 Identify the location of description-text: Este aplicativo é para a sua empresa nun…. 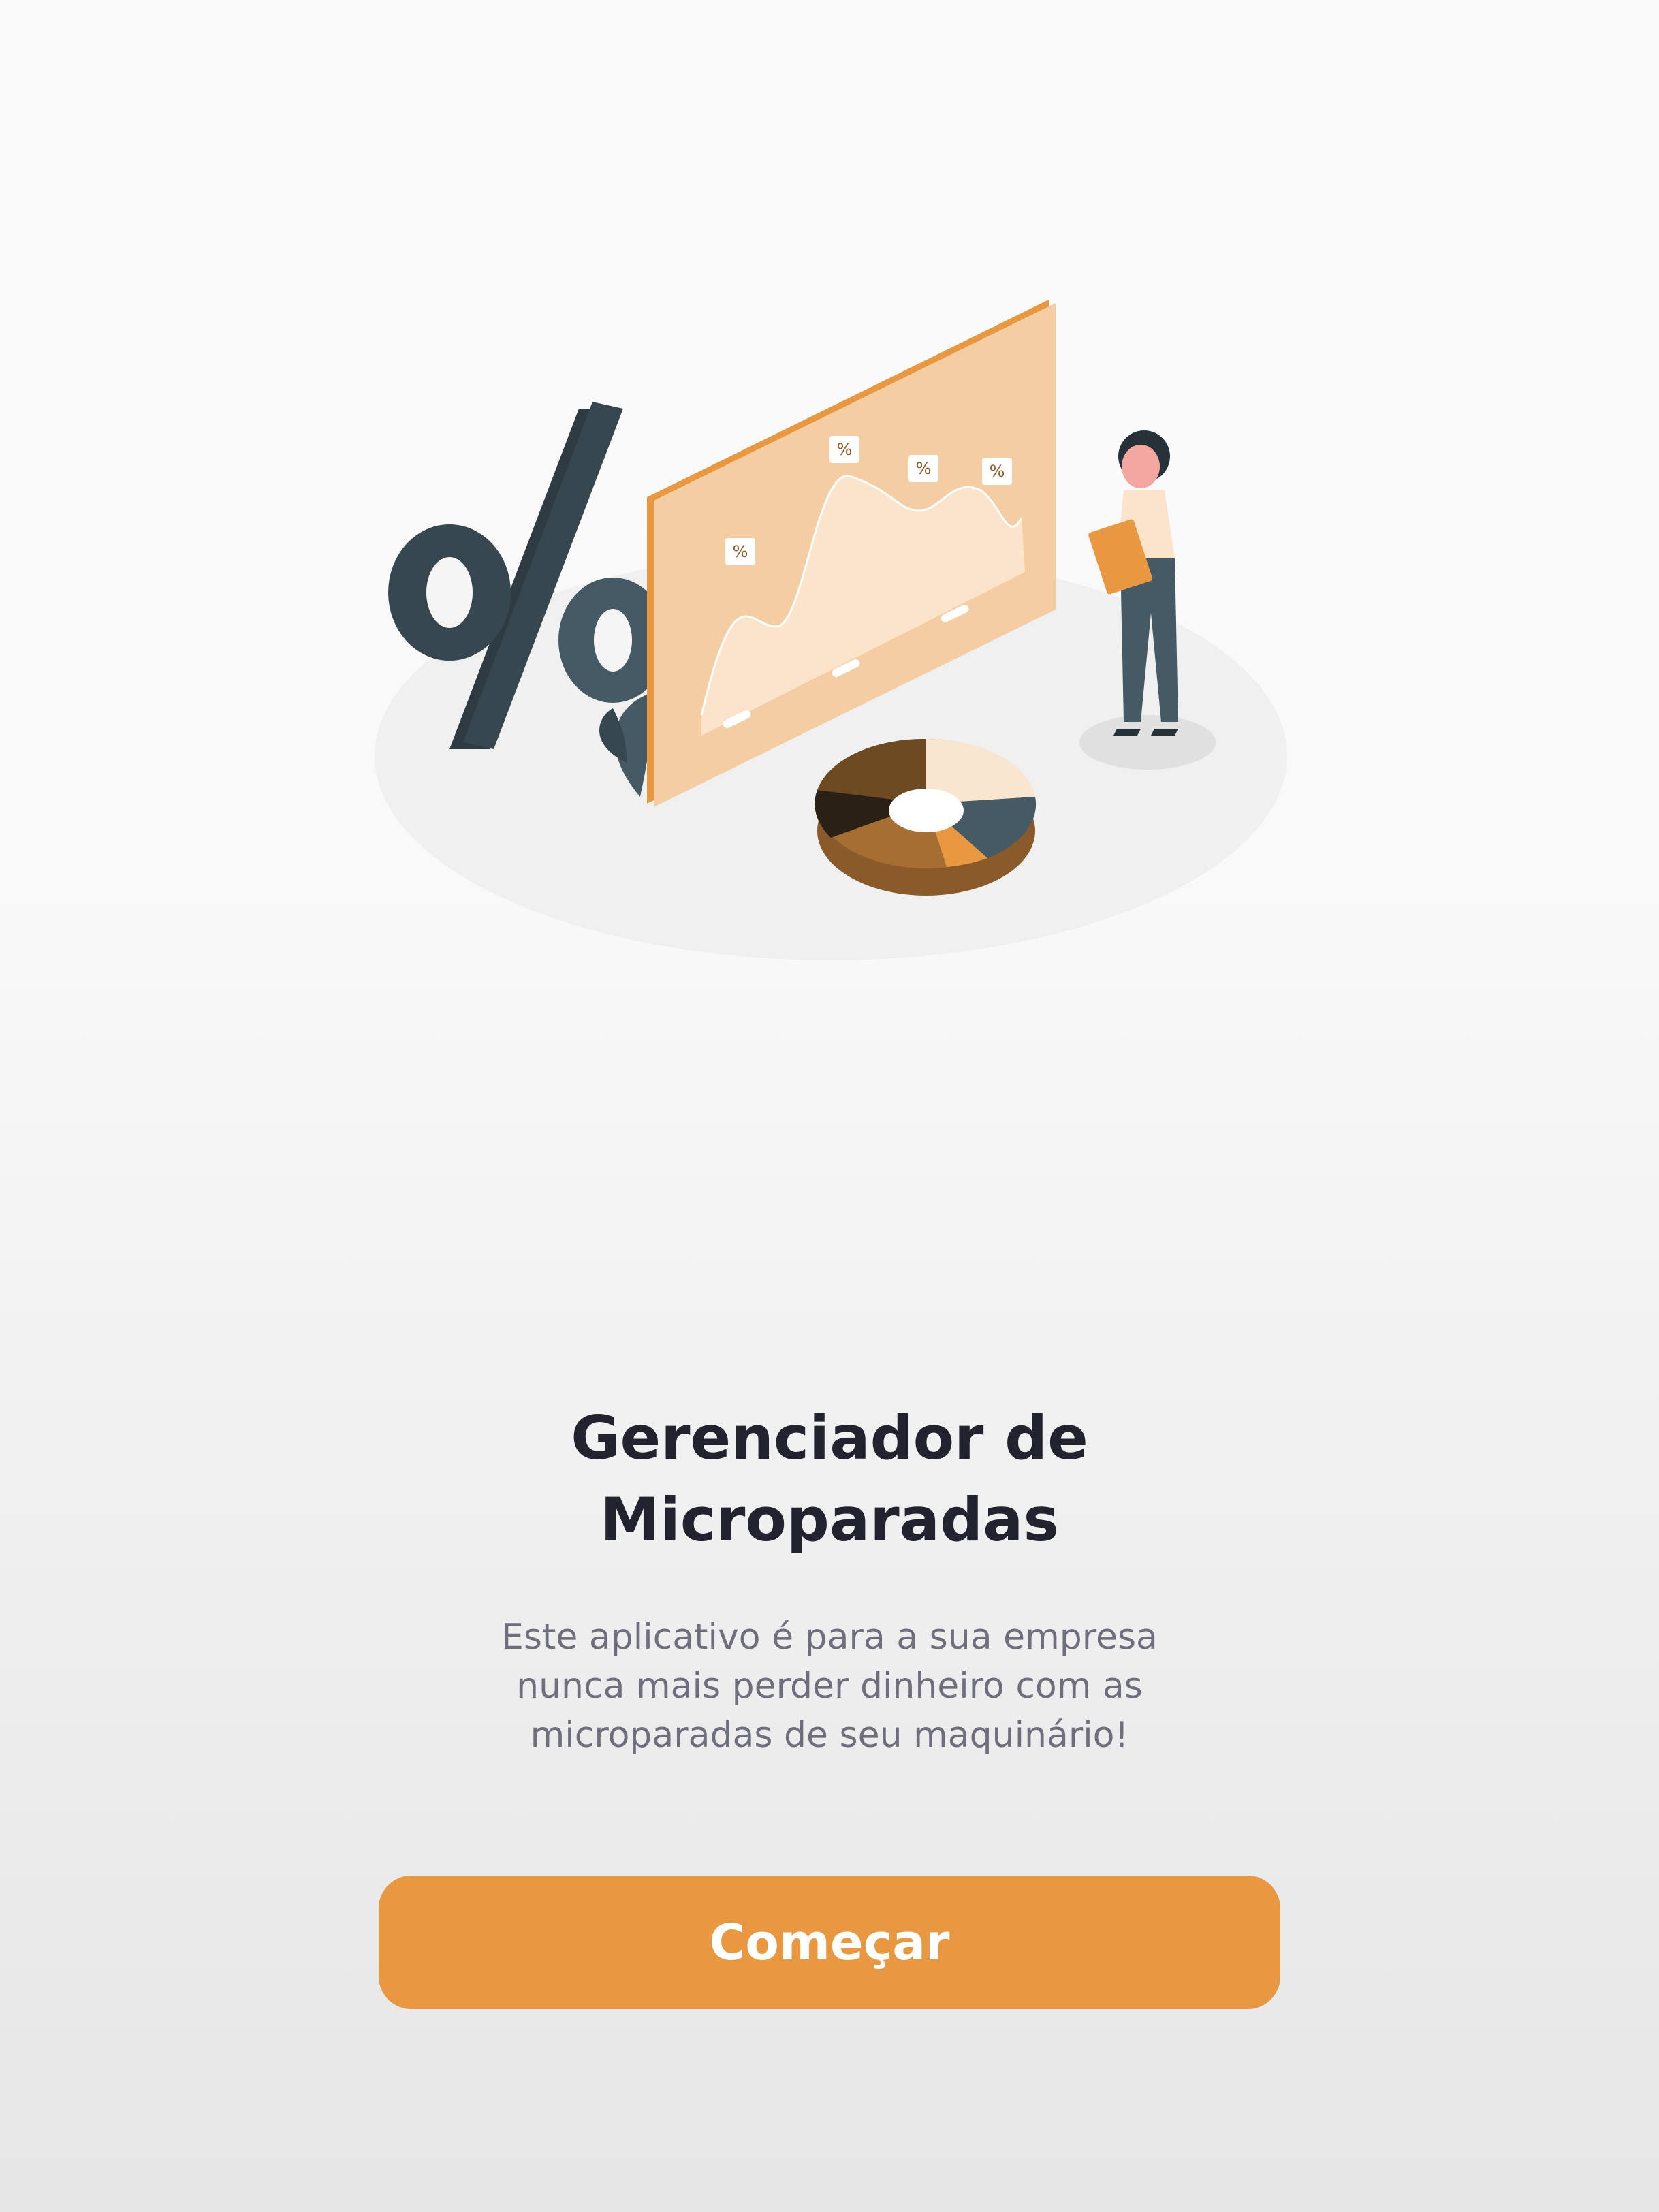
(829, 1686).